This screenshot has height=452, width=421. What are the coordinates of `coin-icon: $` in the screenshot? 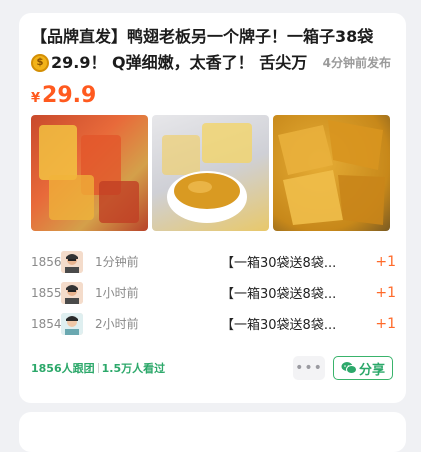 It's located at (40, 62).